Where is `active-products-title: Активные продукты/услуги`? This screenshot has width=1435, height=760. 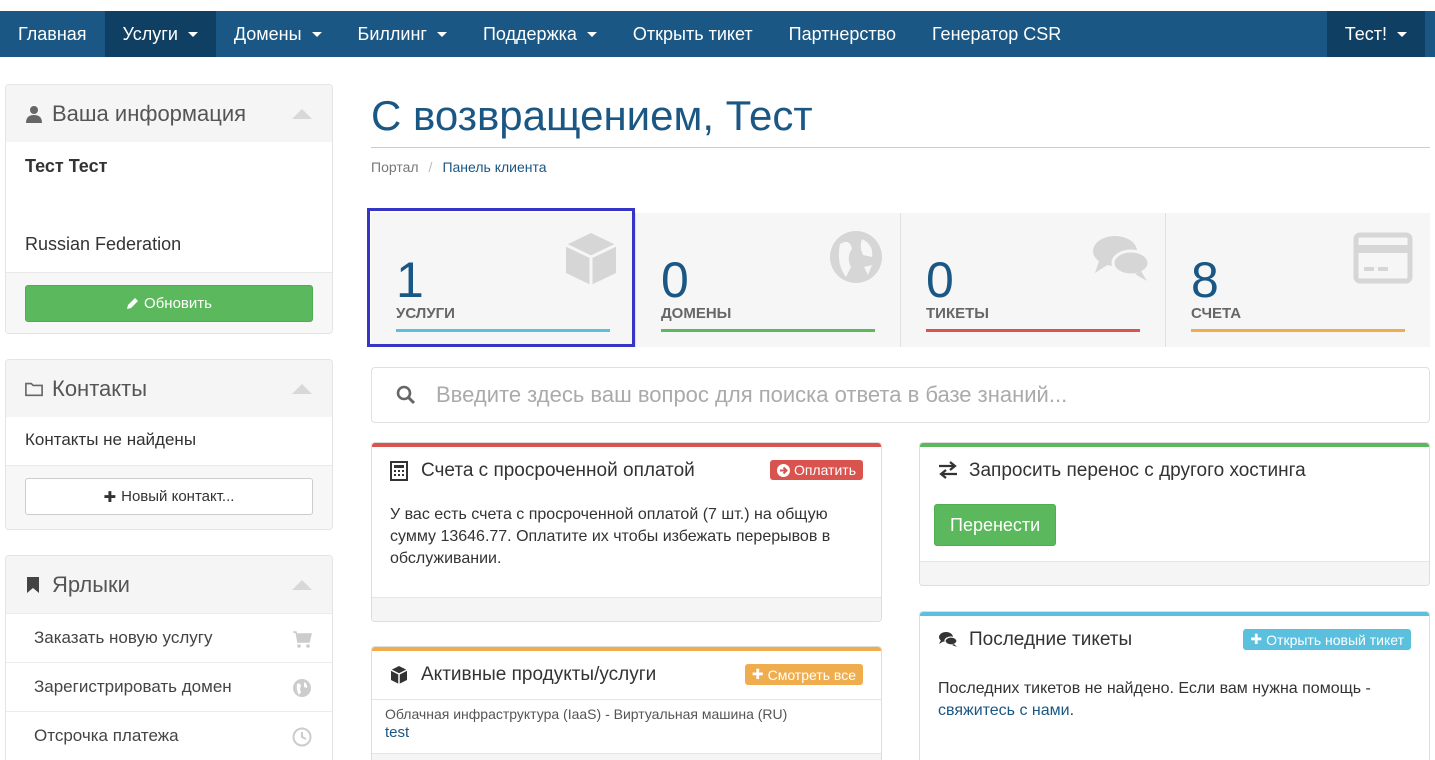 active-products-title: Активные продукты/услуги is located at coordinates (539, 674).